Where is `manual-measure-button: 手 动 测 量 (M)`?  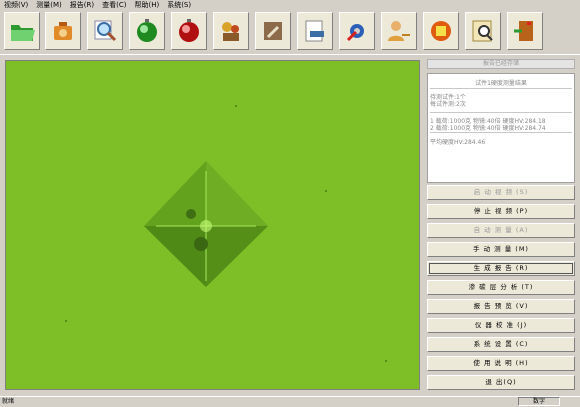
manual-measure-button: 手 动 测 量 (M) is located at coordinates (501, 249).